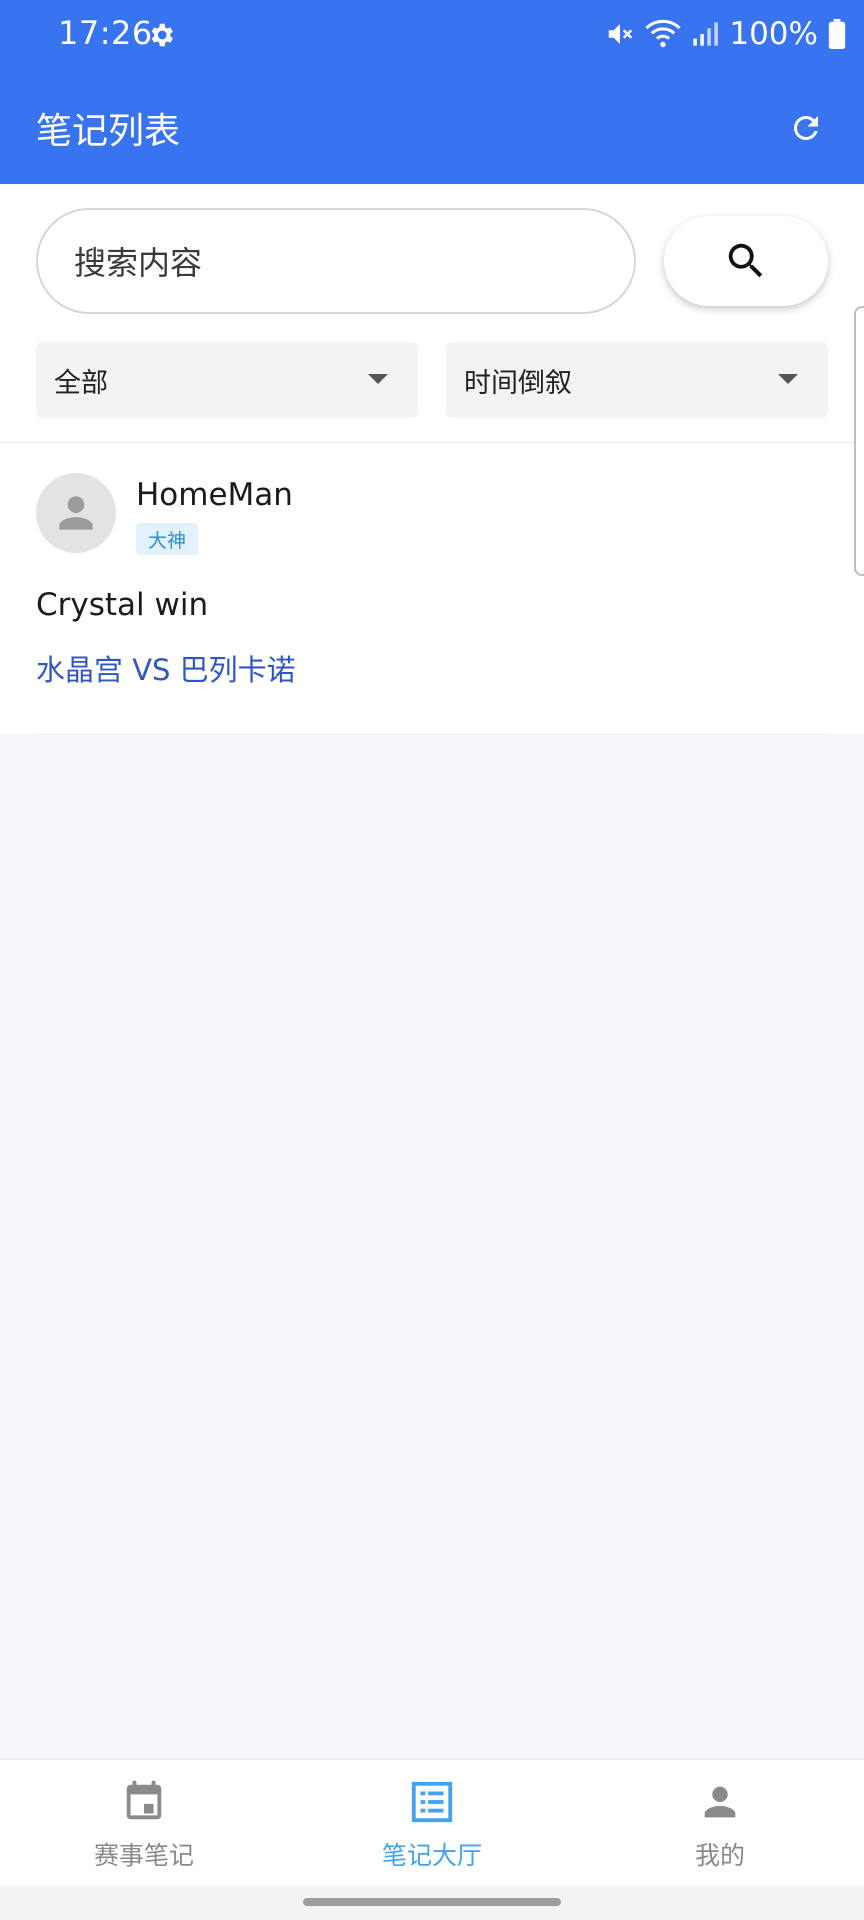 The width and height of the screenshot is (864, 1920). I want to click on divider, so click(432, 734).